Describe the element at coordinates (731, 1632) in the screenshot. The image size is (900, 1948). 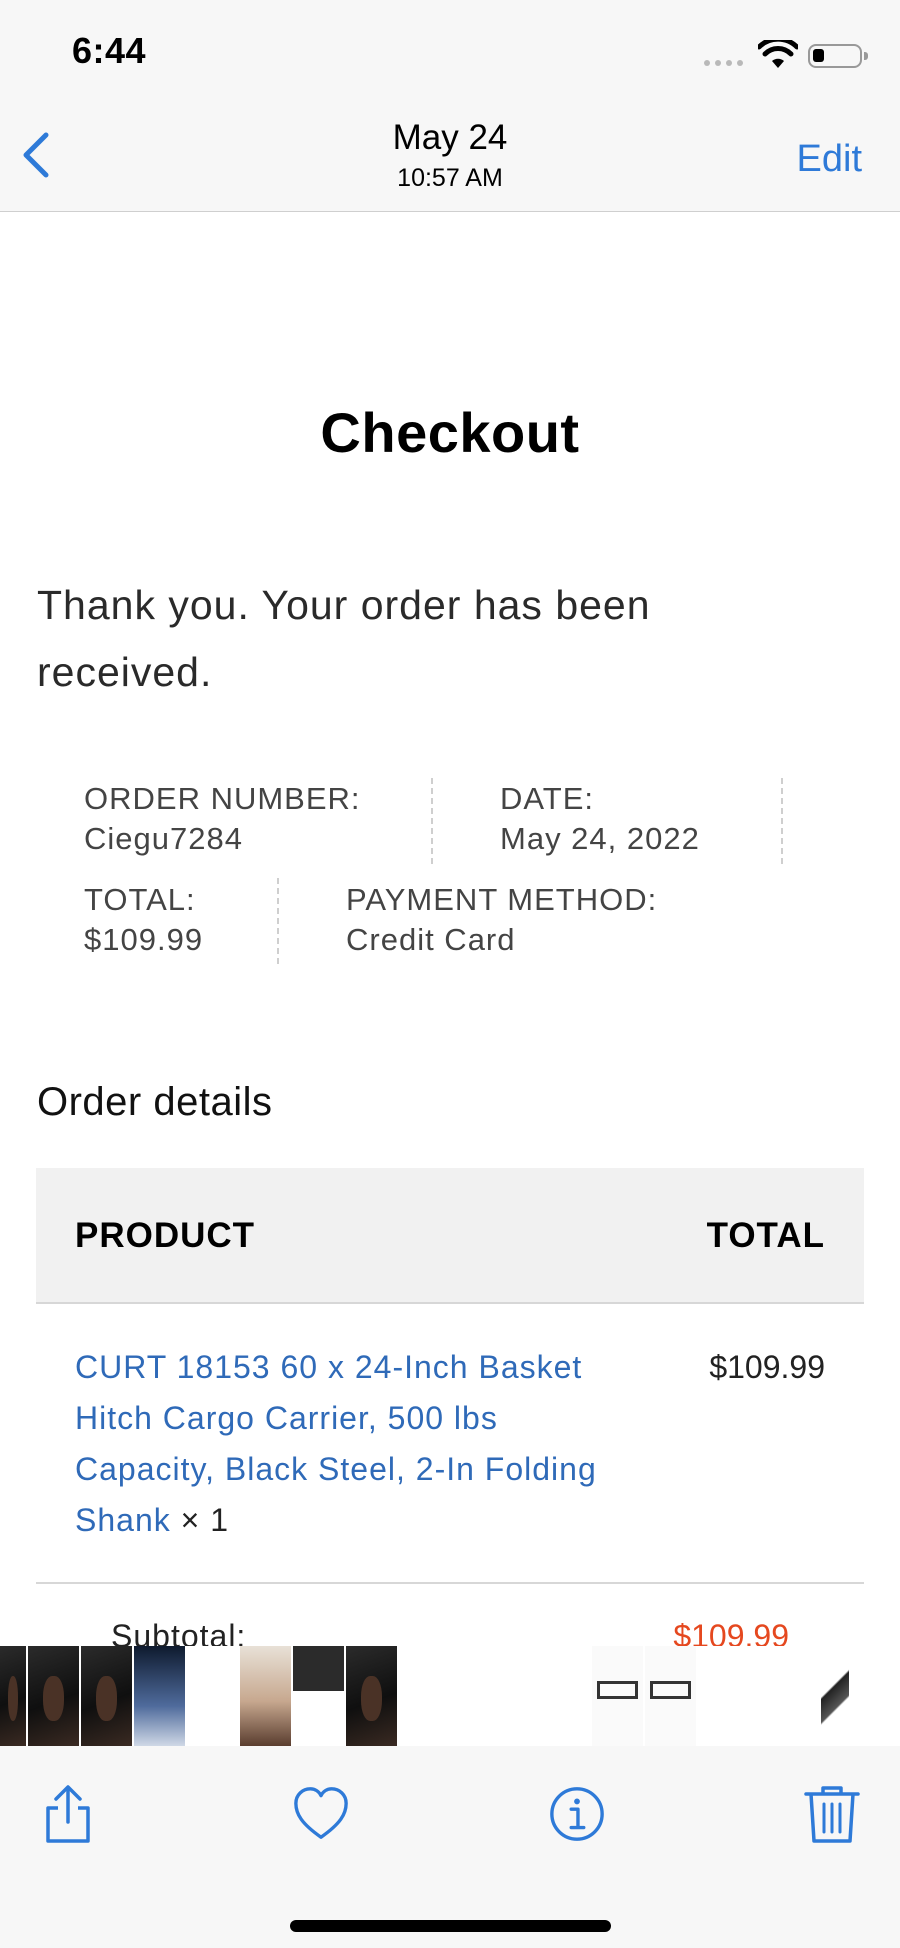
I see `subtotal-value: $109.99` at that location.